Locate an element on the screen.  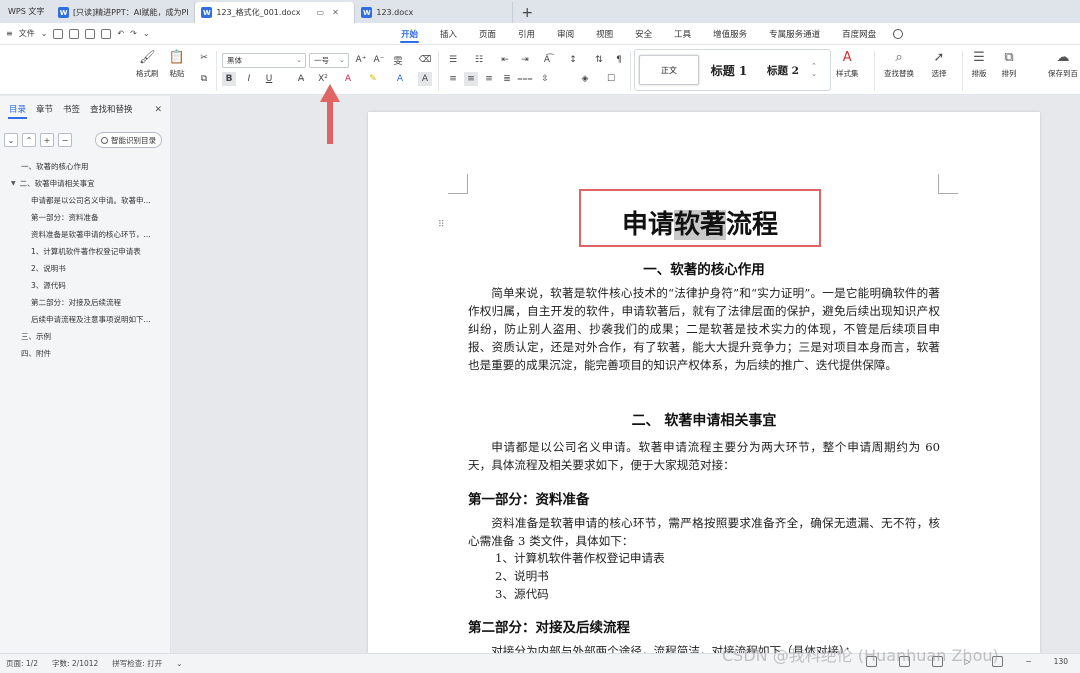
redo-icon: ↷ is located at coordinates (133, 33).